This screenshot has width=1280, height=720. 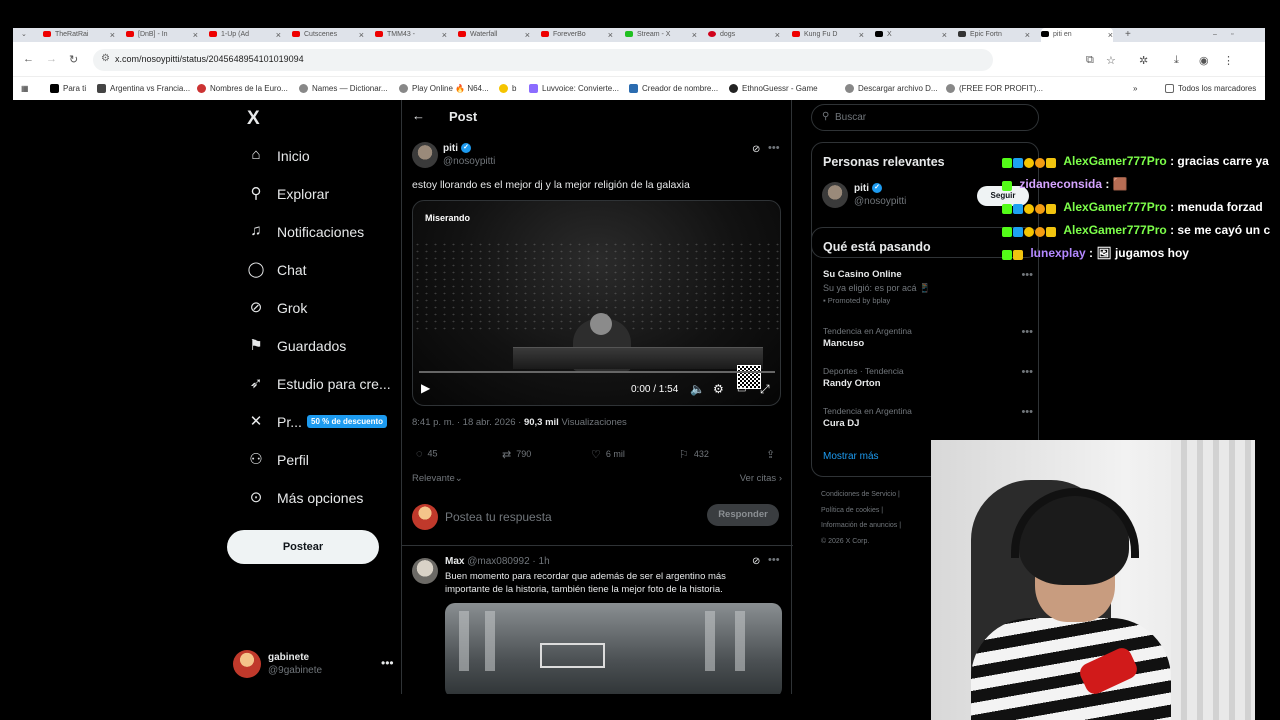 I want to click on tab-10: Kung Fu D ×, so click(x=828, y=35).